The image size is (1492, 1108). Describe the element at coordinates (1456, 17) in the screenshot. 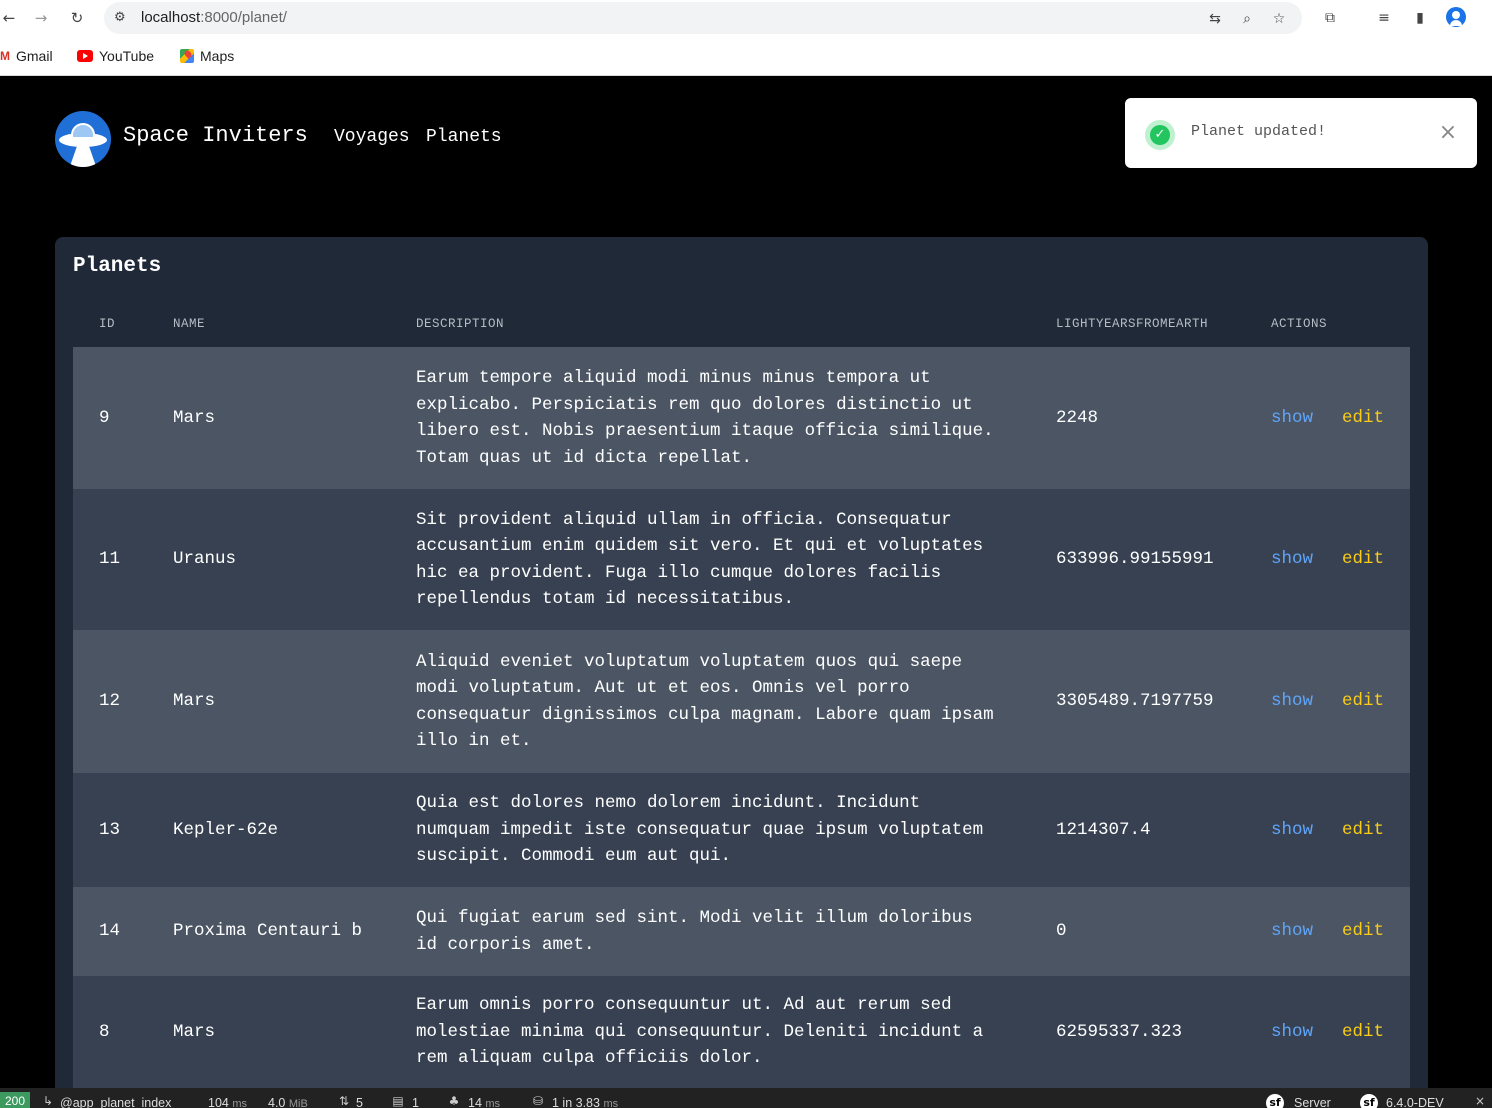

I see `profile-avatar` at that location.